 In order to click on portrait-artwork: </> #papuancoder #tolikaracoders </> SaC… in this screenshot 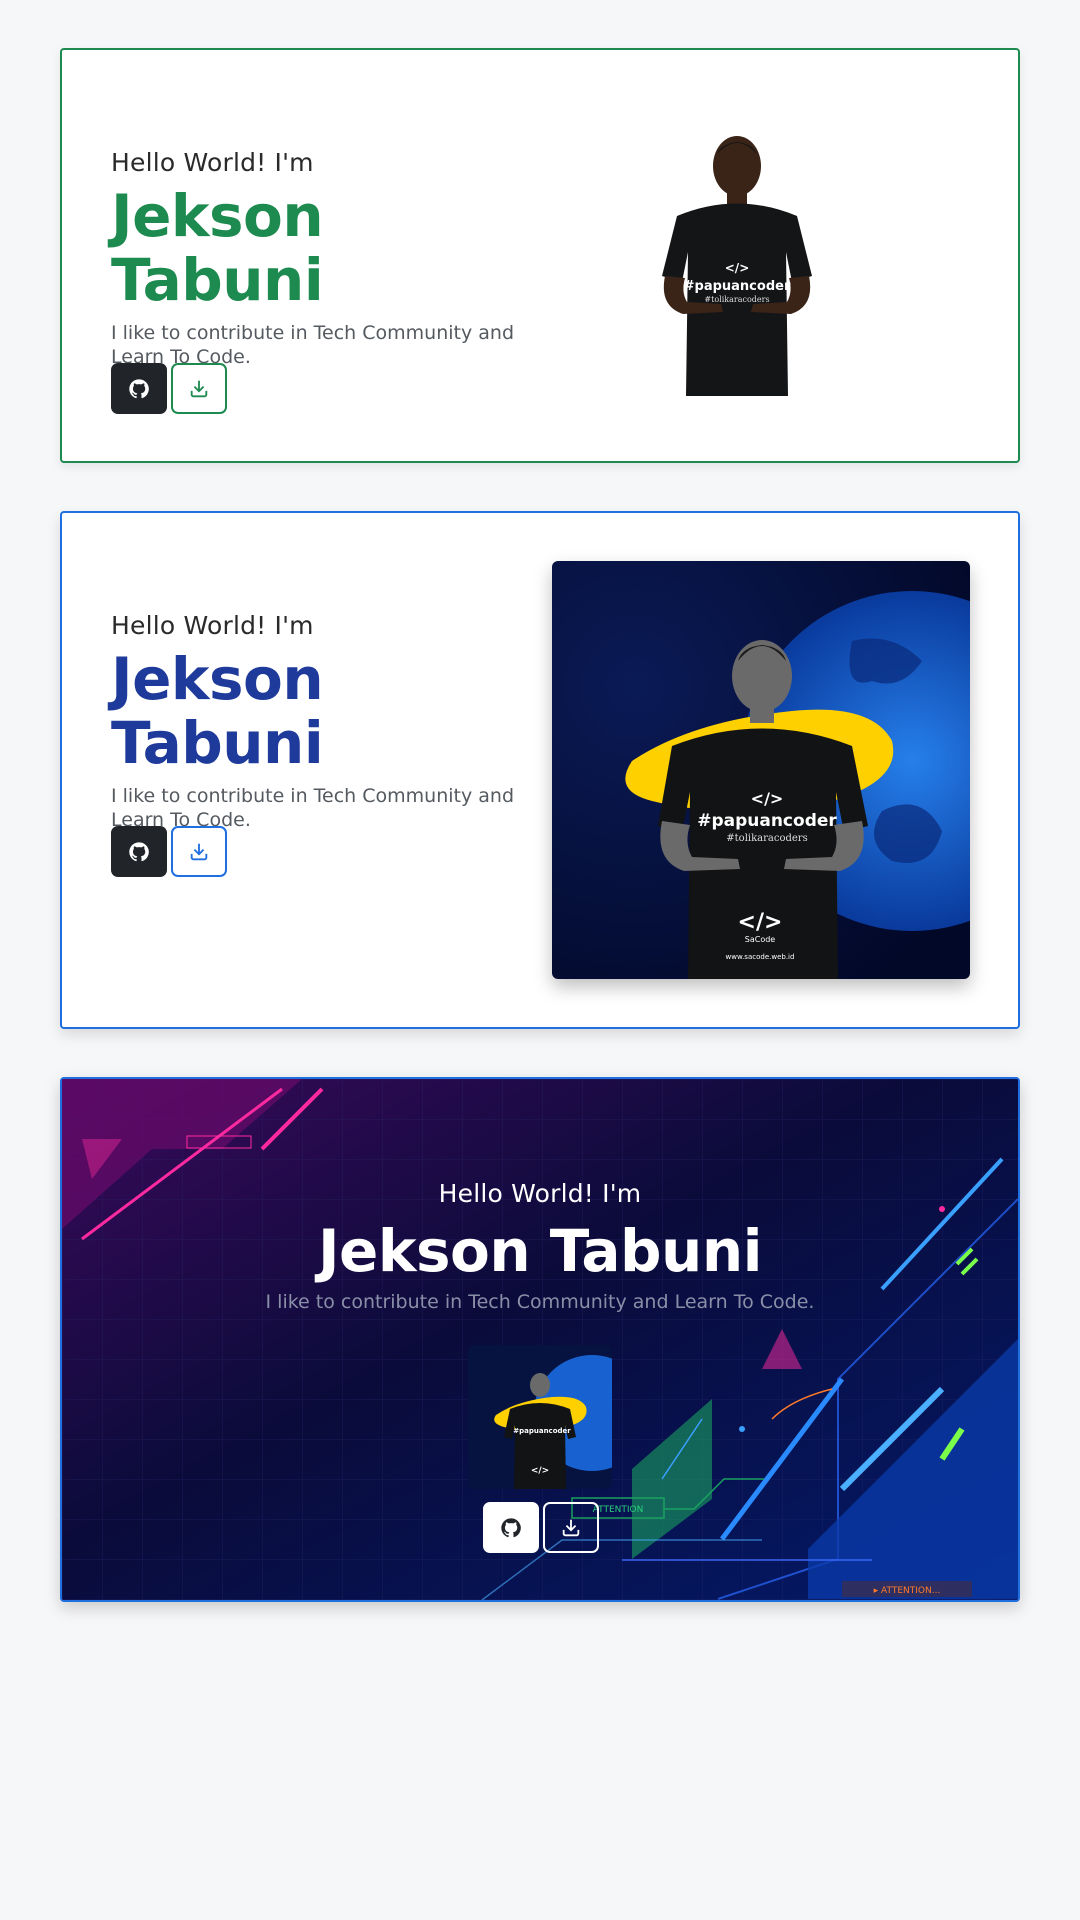, I will do `click(761, 770)`.